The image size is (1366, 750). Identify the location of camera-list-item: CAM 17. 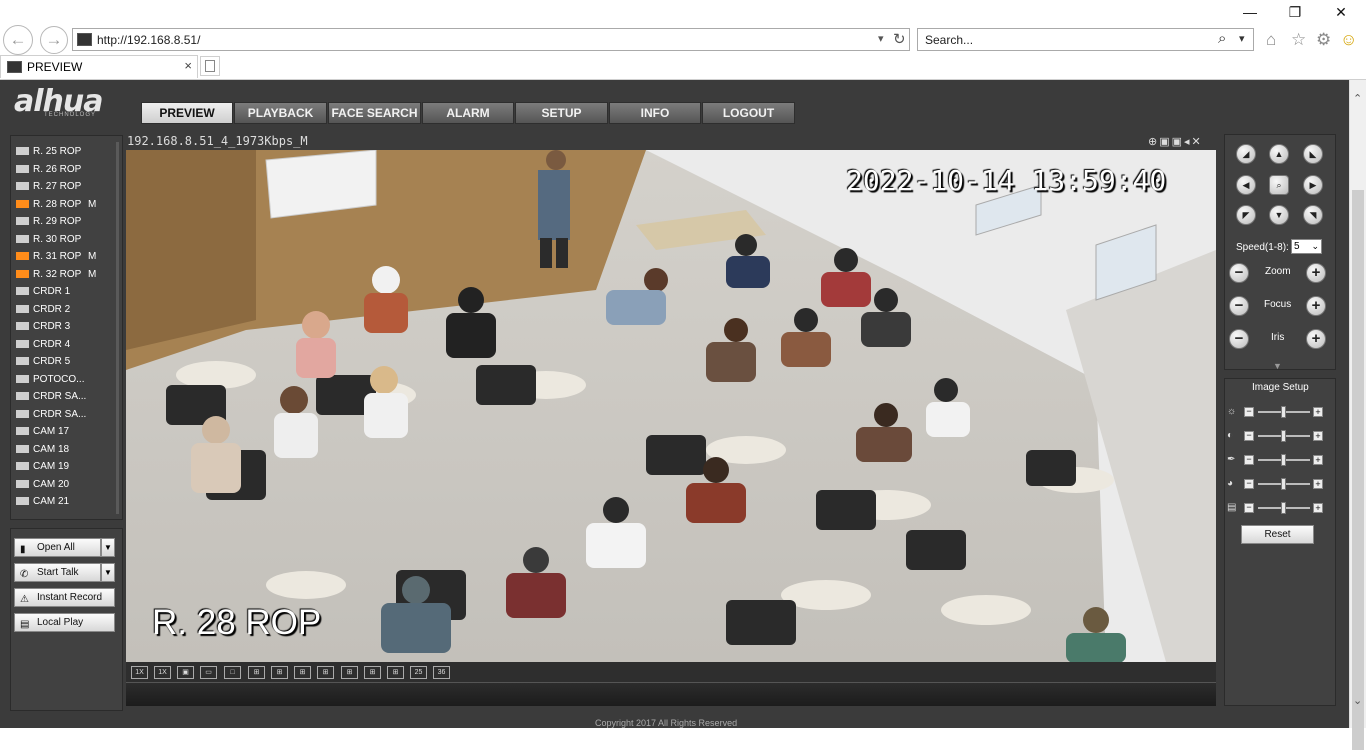
(42, 434).